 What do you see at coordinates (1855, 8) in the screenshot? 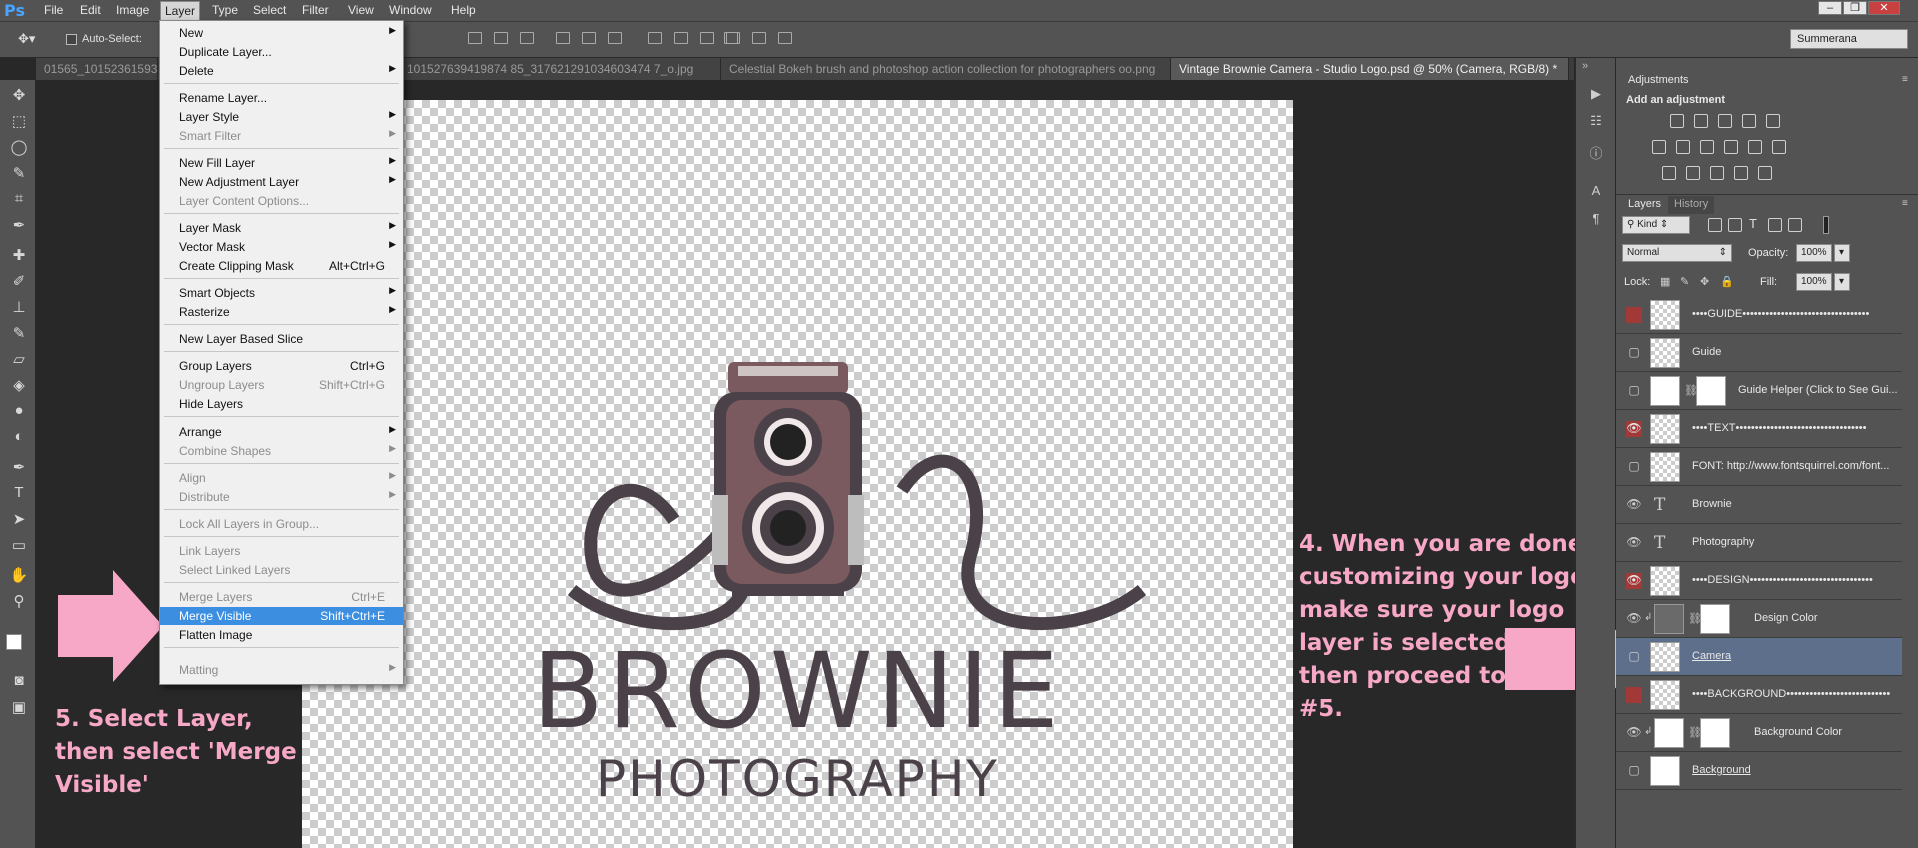
I see `restore-icon: ❐` at bounding box center [1855, 8].